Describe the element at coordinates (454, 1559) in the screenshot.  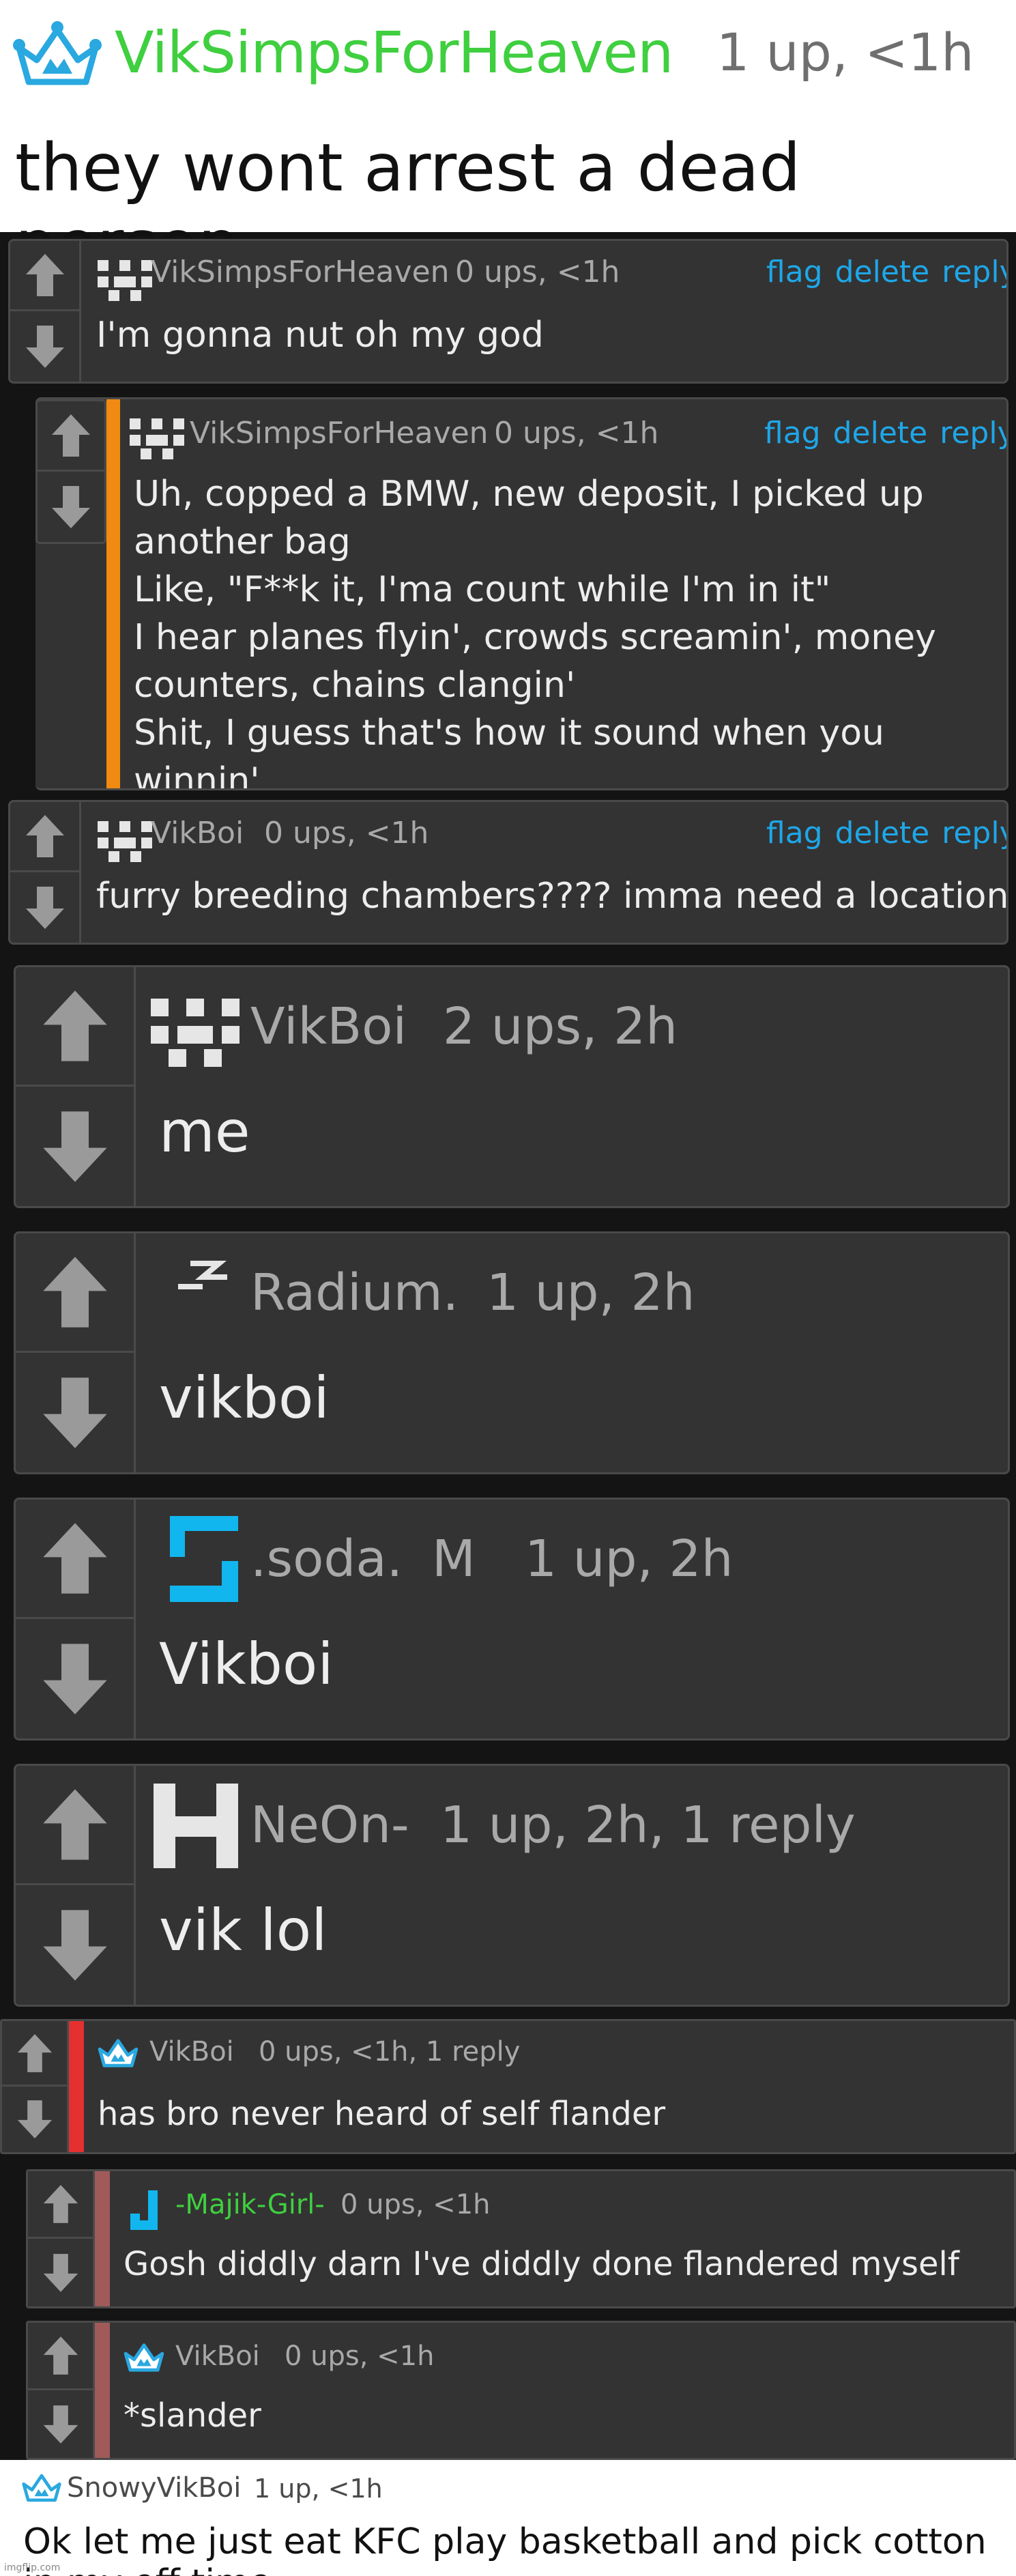
I see `mod-badge: M` at that location.